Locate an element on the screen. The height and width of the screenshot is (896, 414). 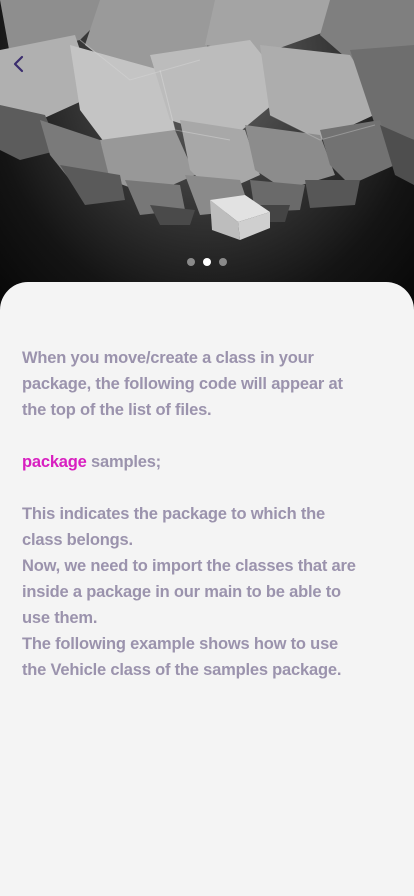
page-indicator is located at coordinates (207, 262).